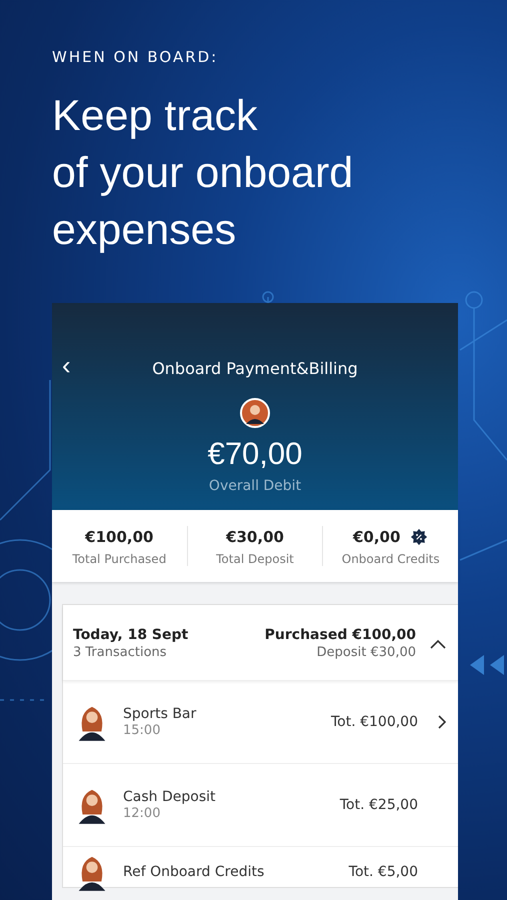  I want to click on debit-label: Overall Debit, so click(255, 486).